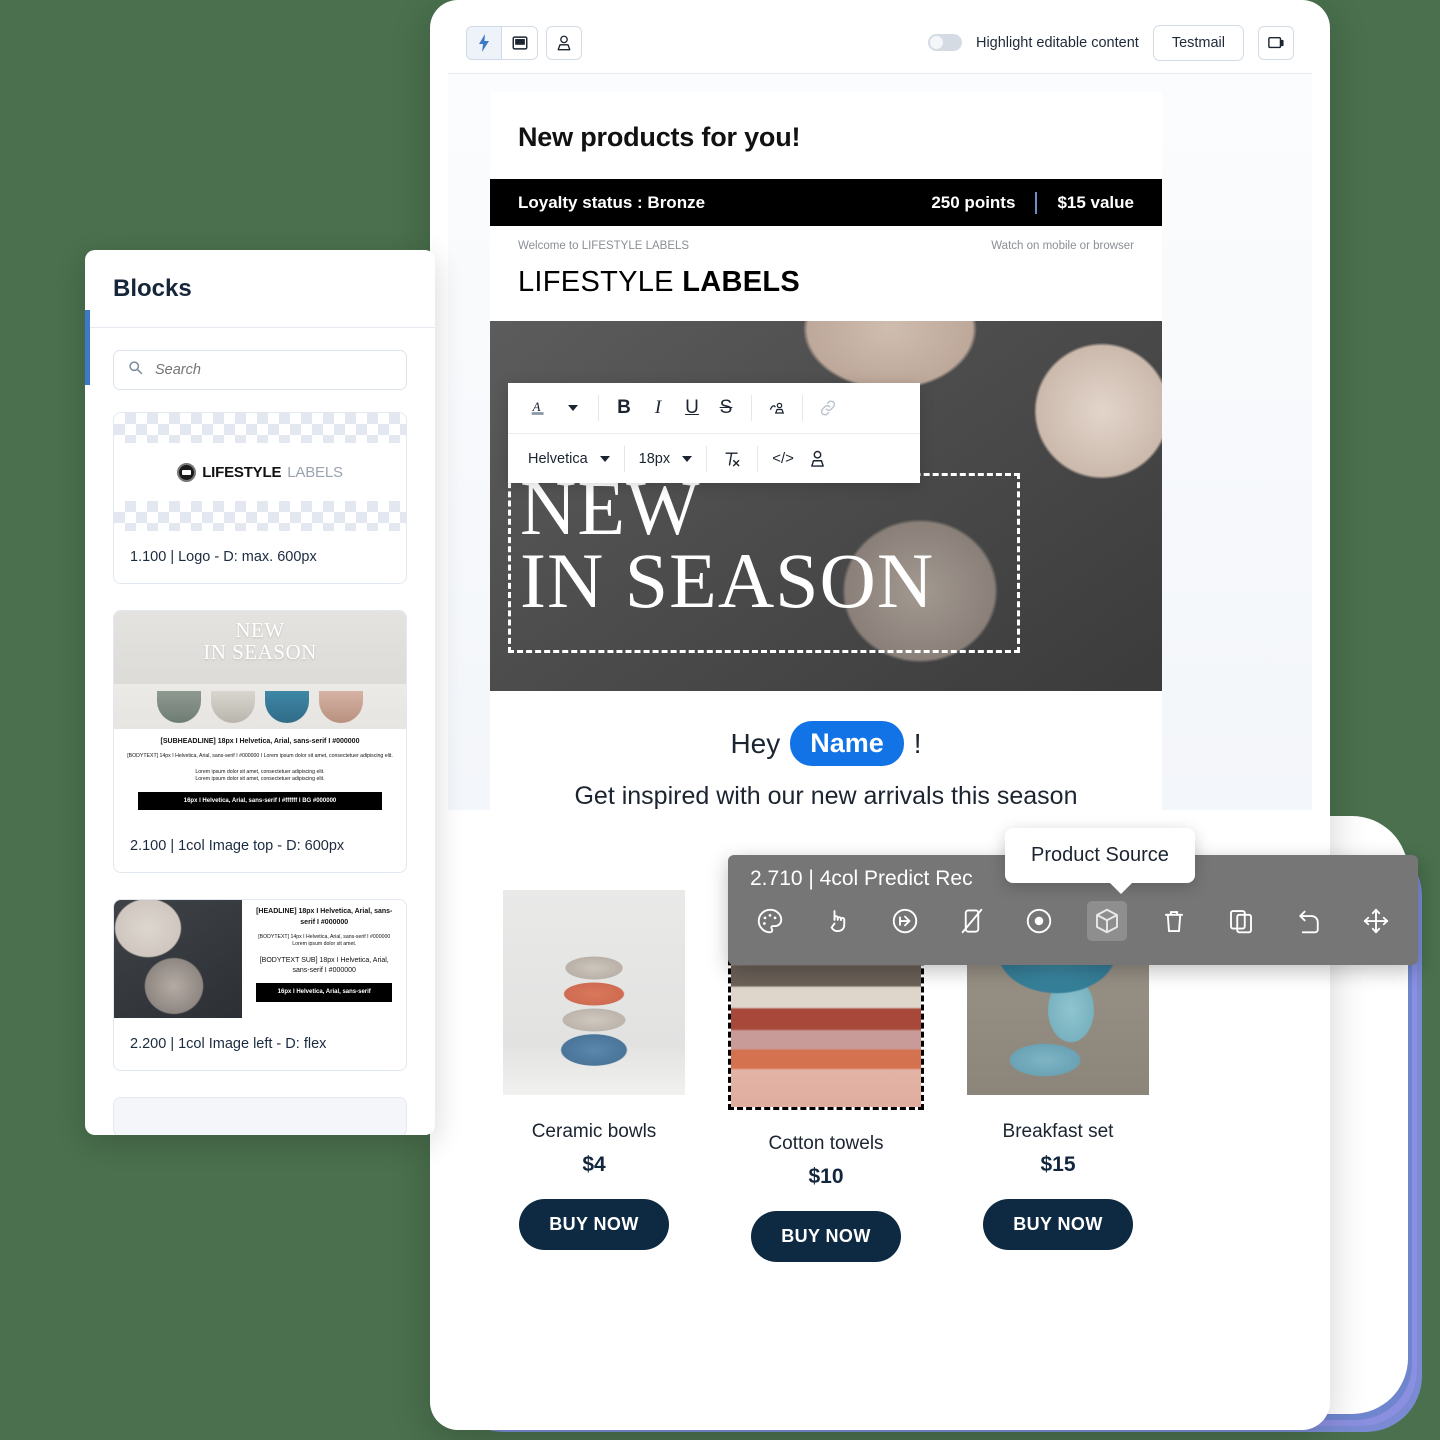 The width and height of the screenshot is (1440, 1440). What do you see at coordinates (777, 408) in the screenshot?
I see `personalize-icon` at bounding box center [777, 408].